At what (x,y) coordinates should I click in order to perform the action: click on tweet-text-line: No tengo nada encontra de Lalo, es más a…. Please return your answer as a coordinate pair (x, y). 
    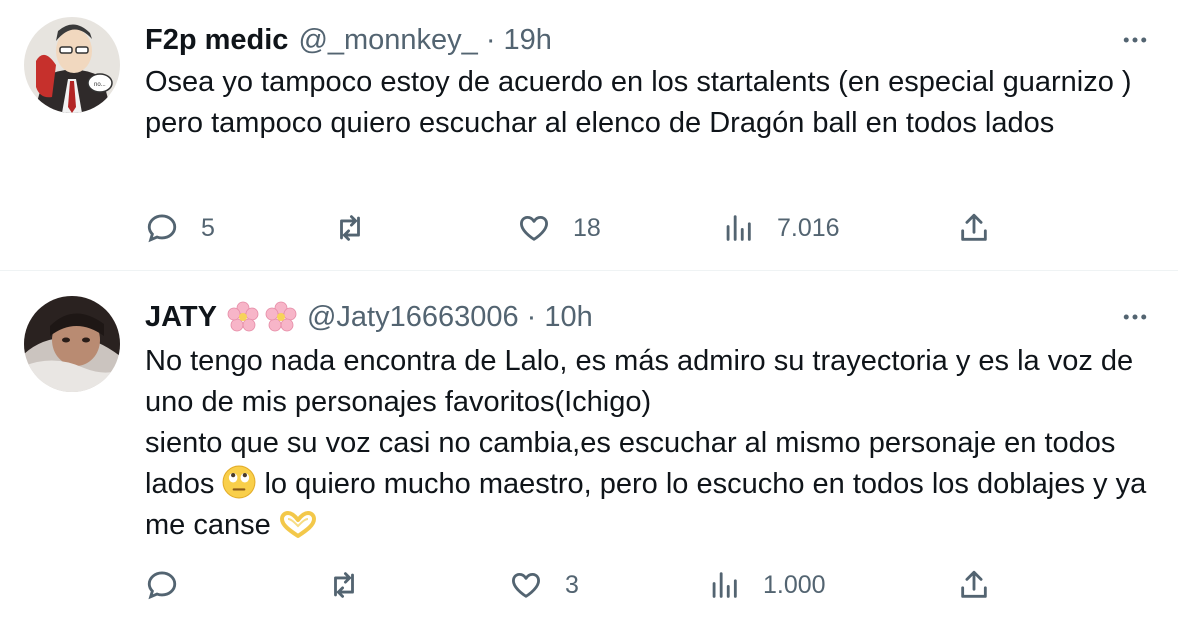
    Looking at the image, I should click on (639, 381).